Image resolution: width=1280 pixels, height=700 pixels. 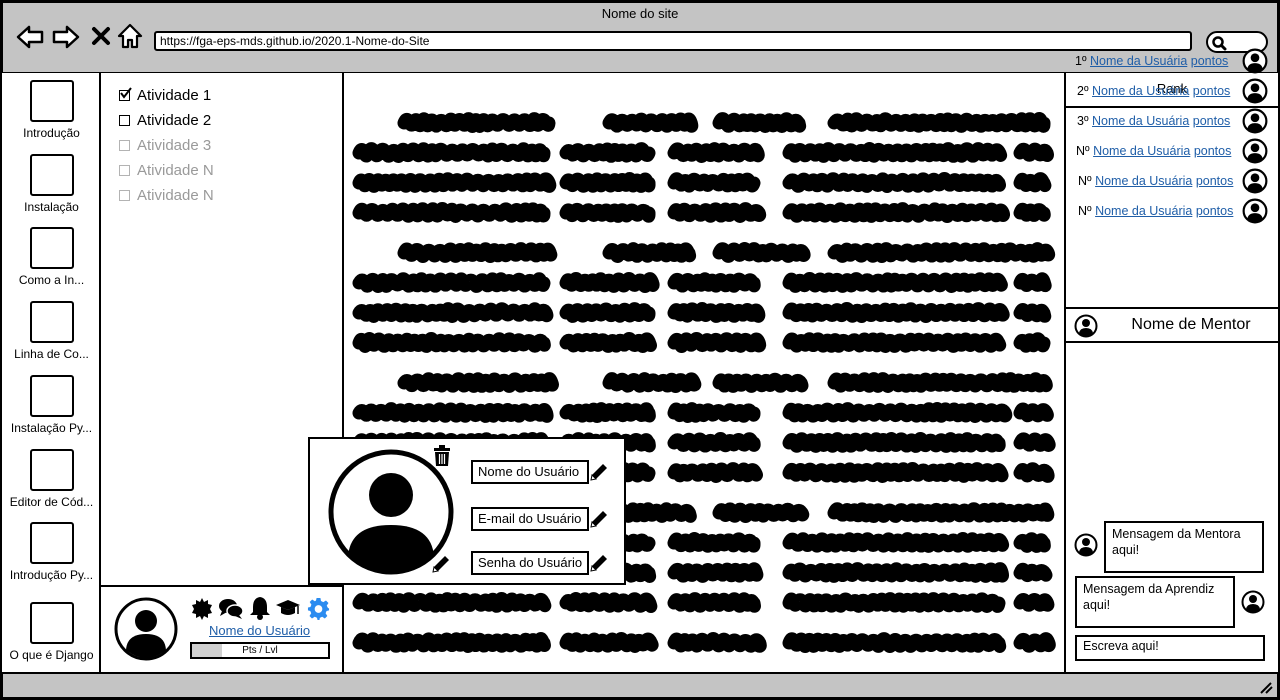 I want to click on trash-icon, so click(x=442, y=456).